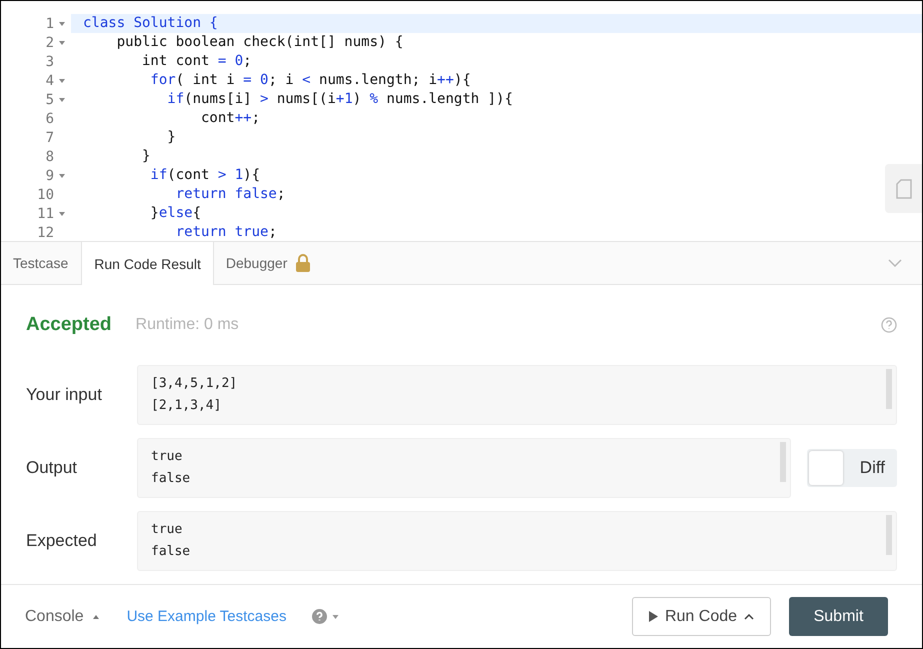 This screenshot has height=649, width=923. What do you see at coordinates (64, 395) in the screenshot?
I see `row-label: Your input` at bounding box center [64, 395].